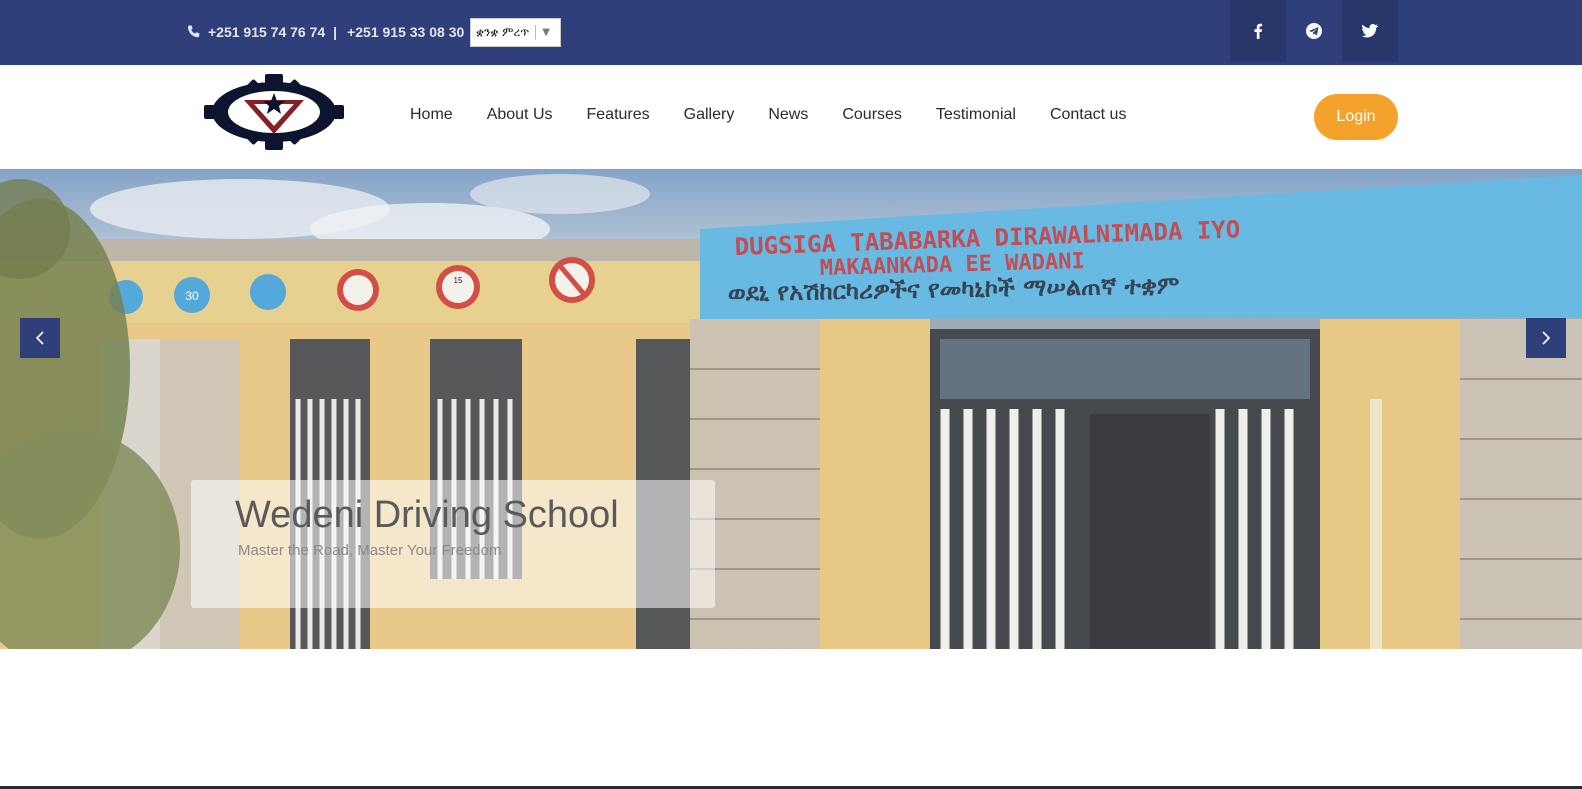  I want to click on nav-features: Features, so click(618, 115).